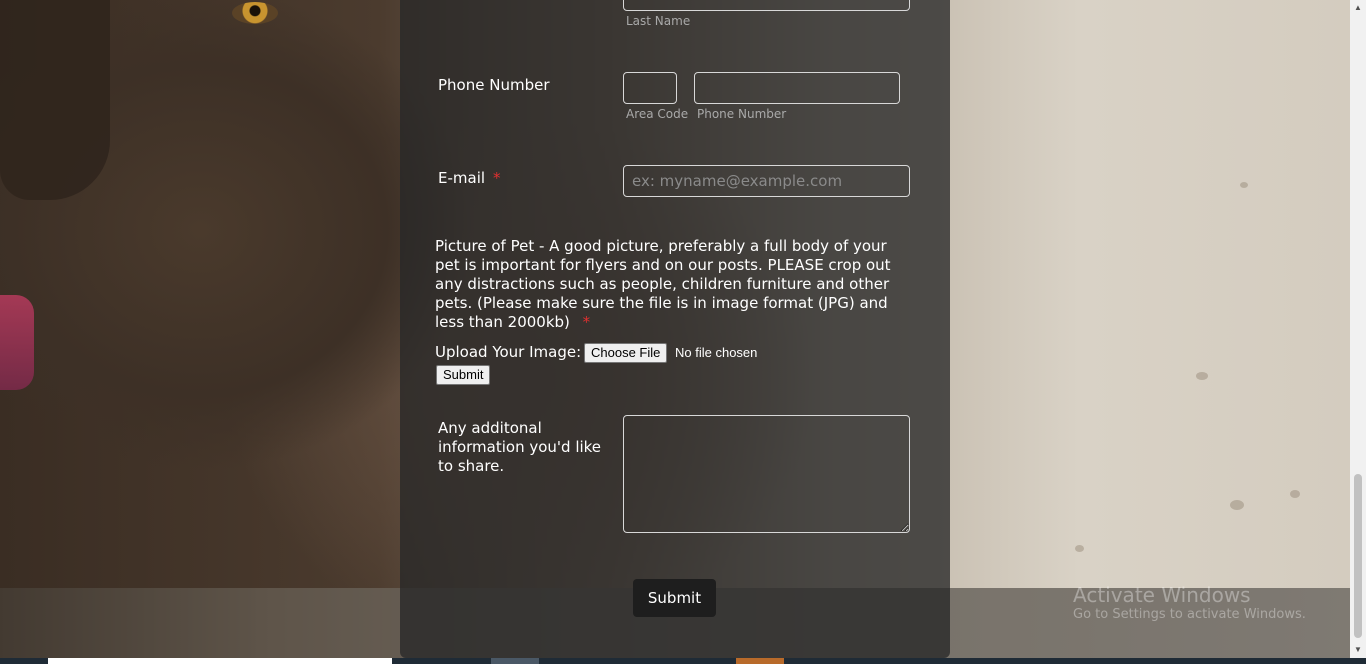  Describe the element at coordinates (797, 88) in the screenshot. I see `phone-number-input` at that location.